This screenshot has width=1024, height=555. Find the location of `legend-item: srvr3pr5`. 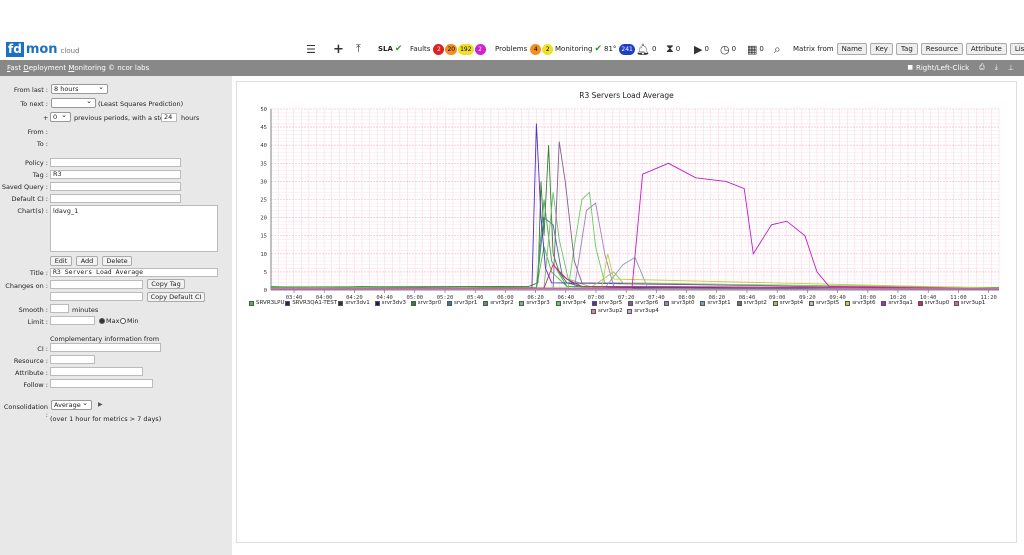

legend-item: srvr3pr5 is located at coordinates (607, 303).